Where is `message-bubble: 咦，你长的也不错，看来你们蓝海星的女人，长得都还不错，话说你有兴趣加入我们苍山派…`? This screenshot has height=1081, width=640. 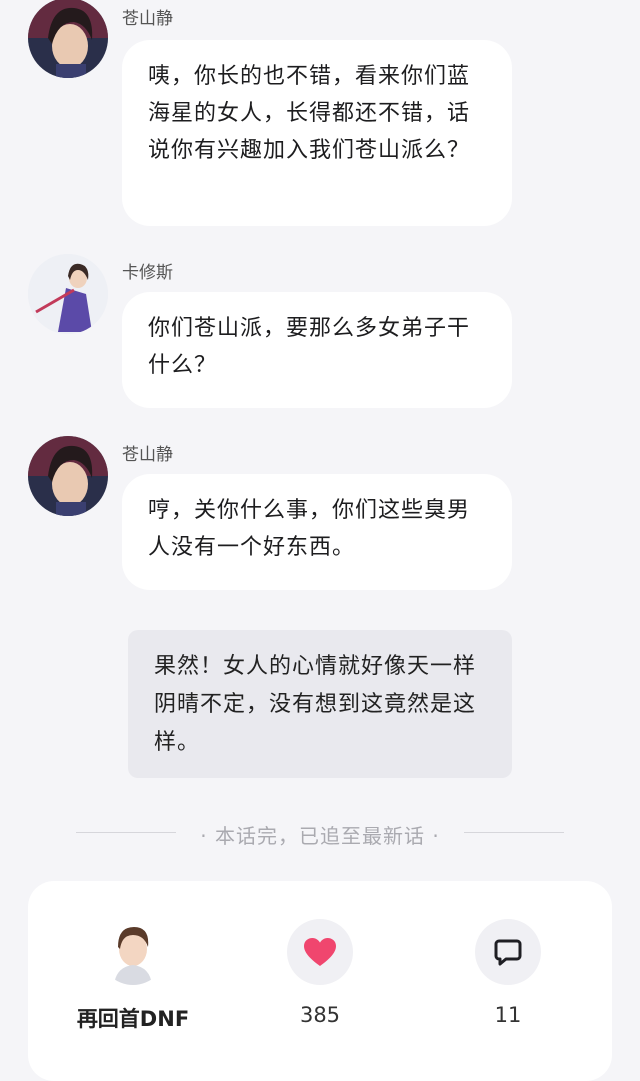
message-bubble: 咦，你长的也不错，看来你们蓝海星的女人，长得都还不错，话说你有兴趣加入我们苍山派… is located at coordinates (317, 133).